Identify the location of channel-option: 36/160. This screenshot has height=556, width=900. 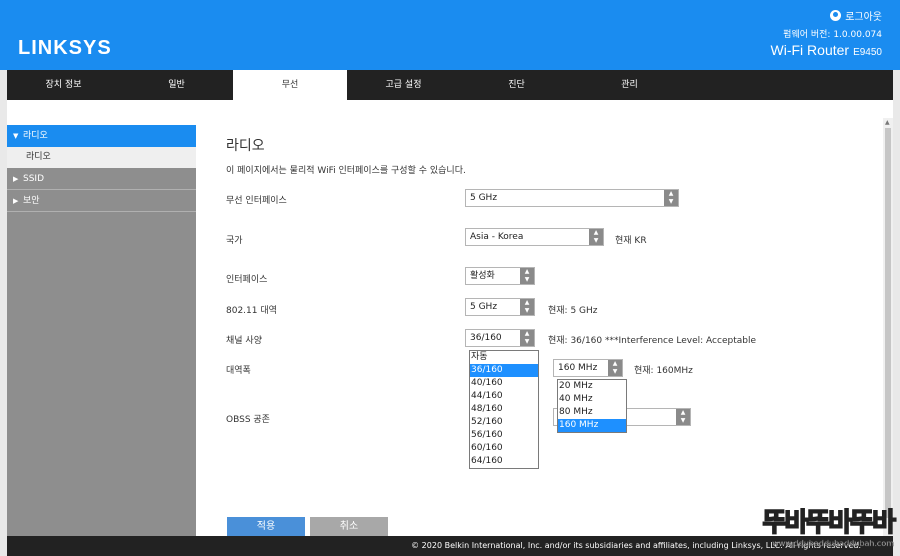
(504, 370).